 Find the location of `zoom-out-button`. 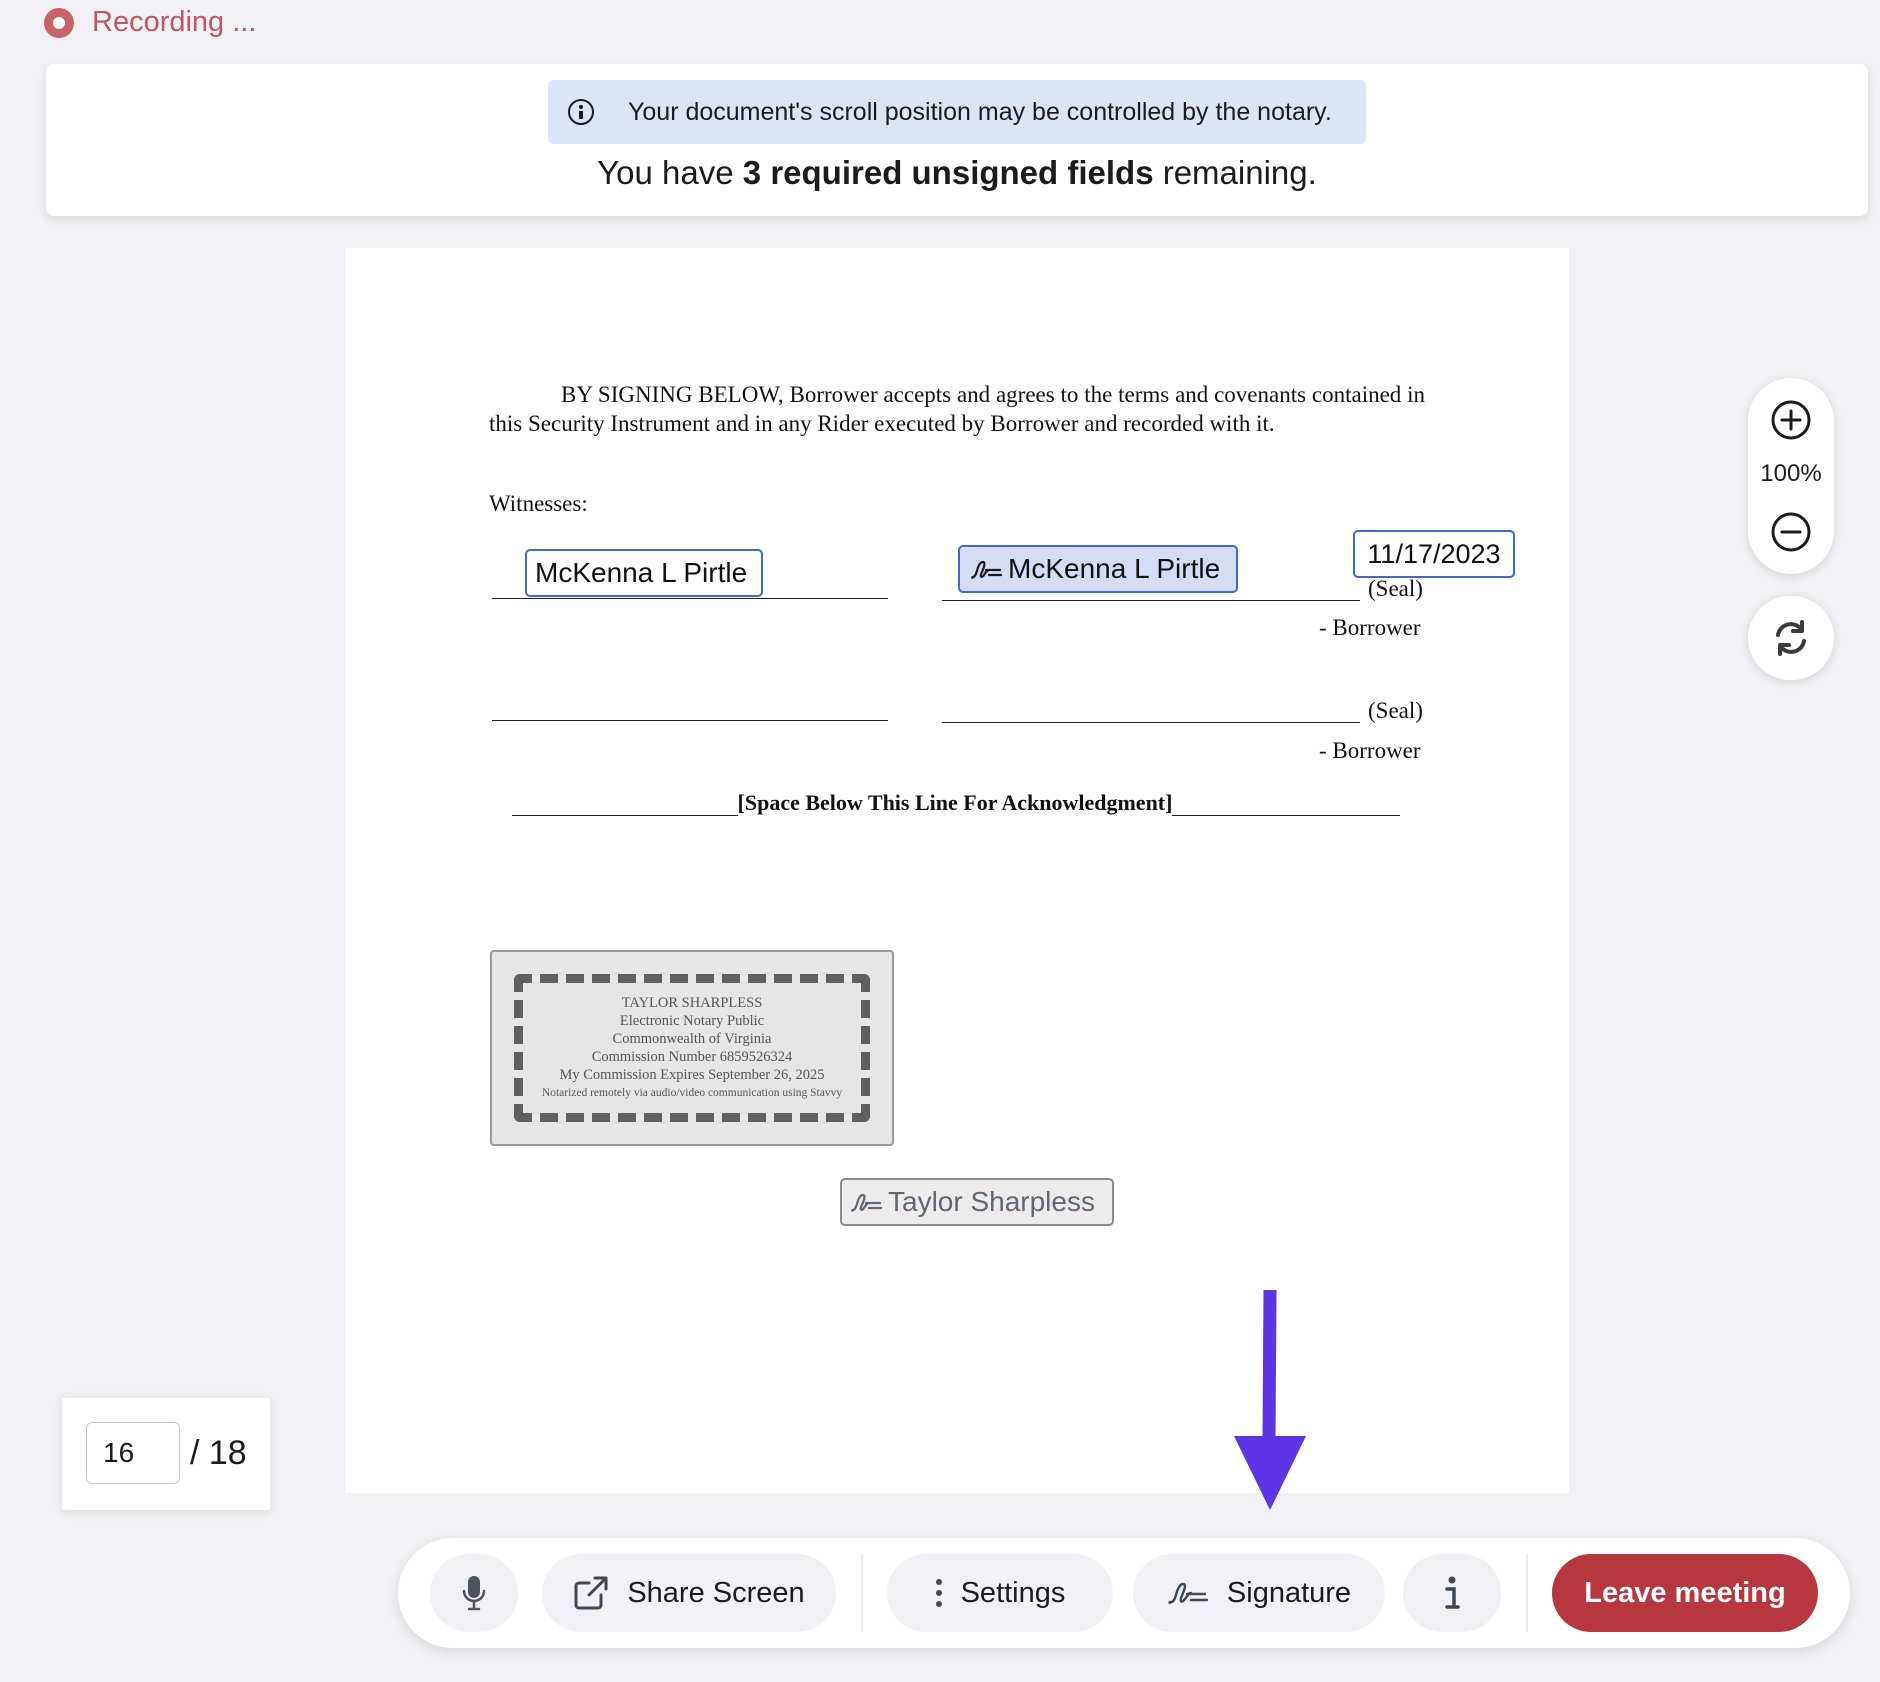

zoom-out-button is located at coordinates (1791, 532).